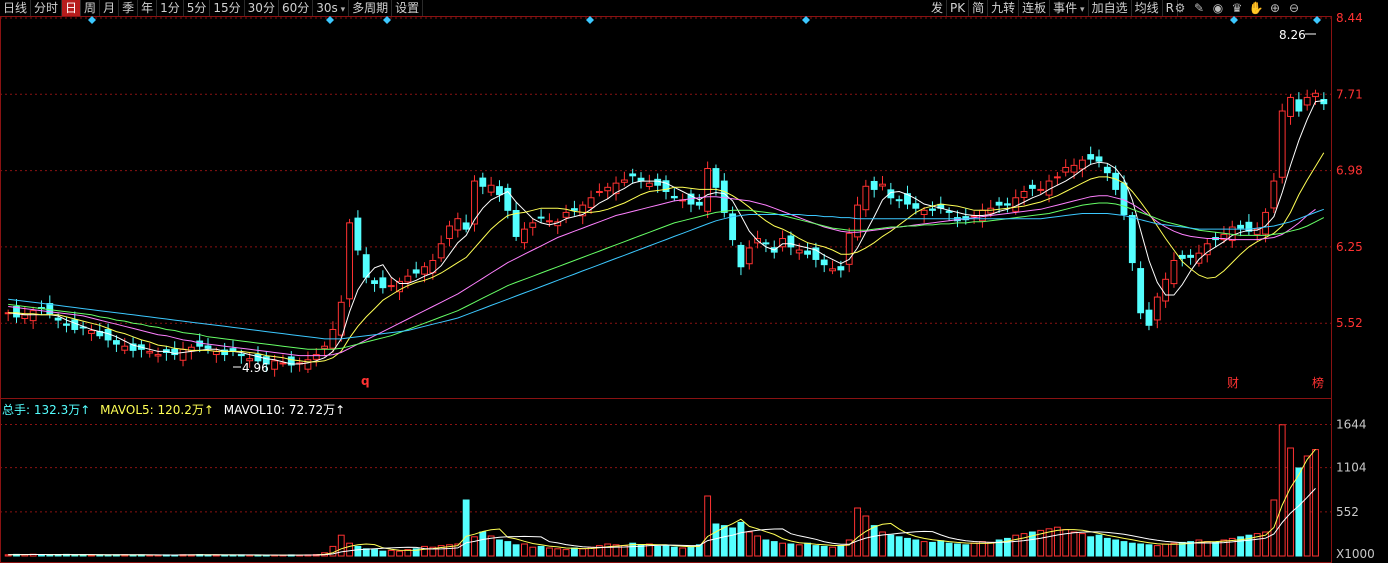  Describe the element at coordinates (1180, 8) in the screenshot. I see `settings-icon: ⚙` at that location.